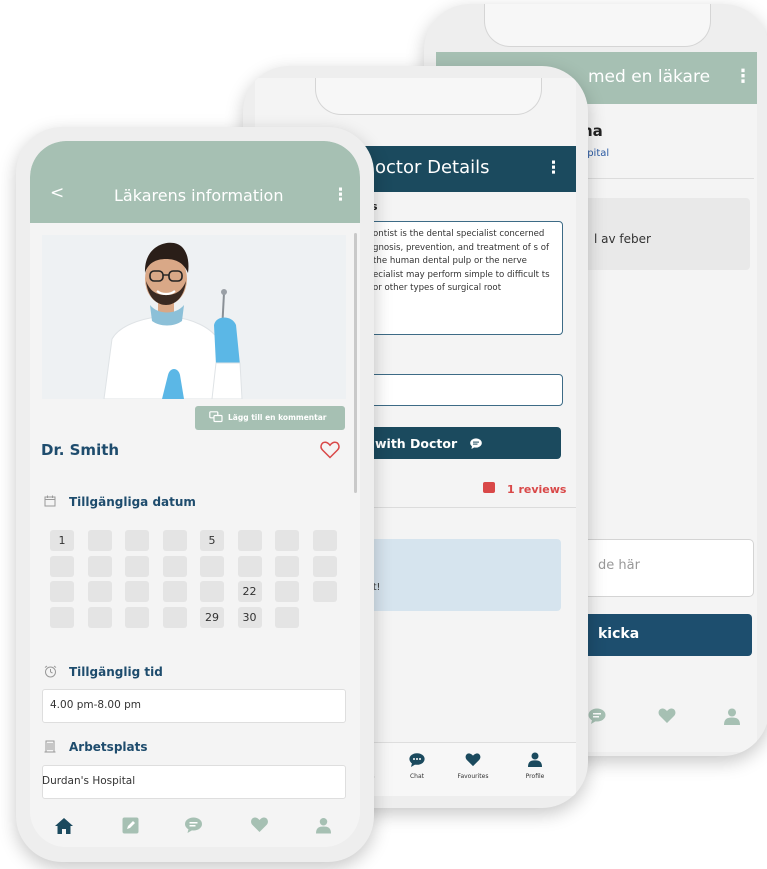 The width and height of the screenshot is (767, 869). Describe the element at coordinates (249, 591) in the screenshot. I see `calendar-day: 22` at that location.